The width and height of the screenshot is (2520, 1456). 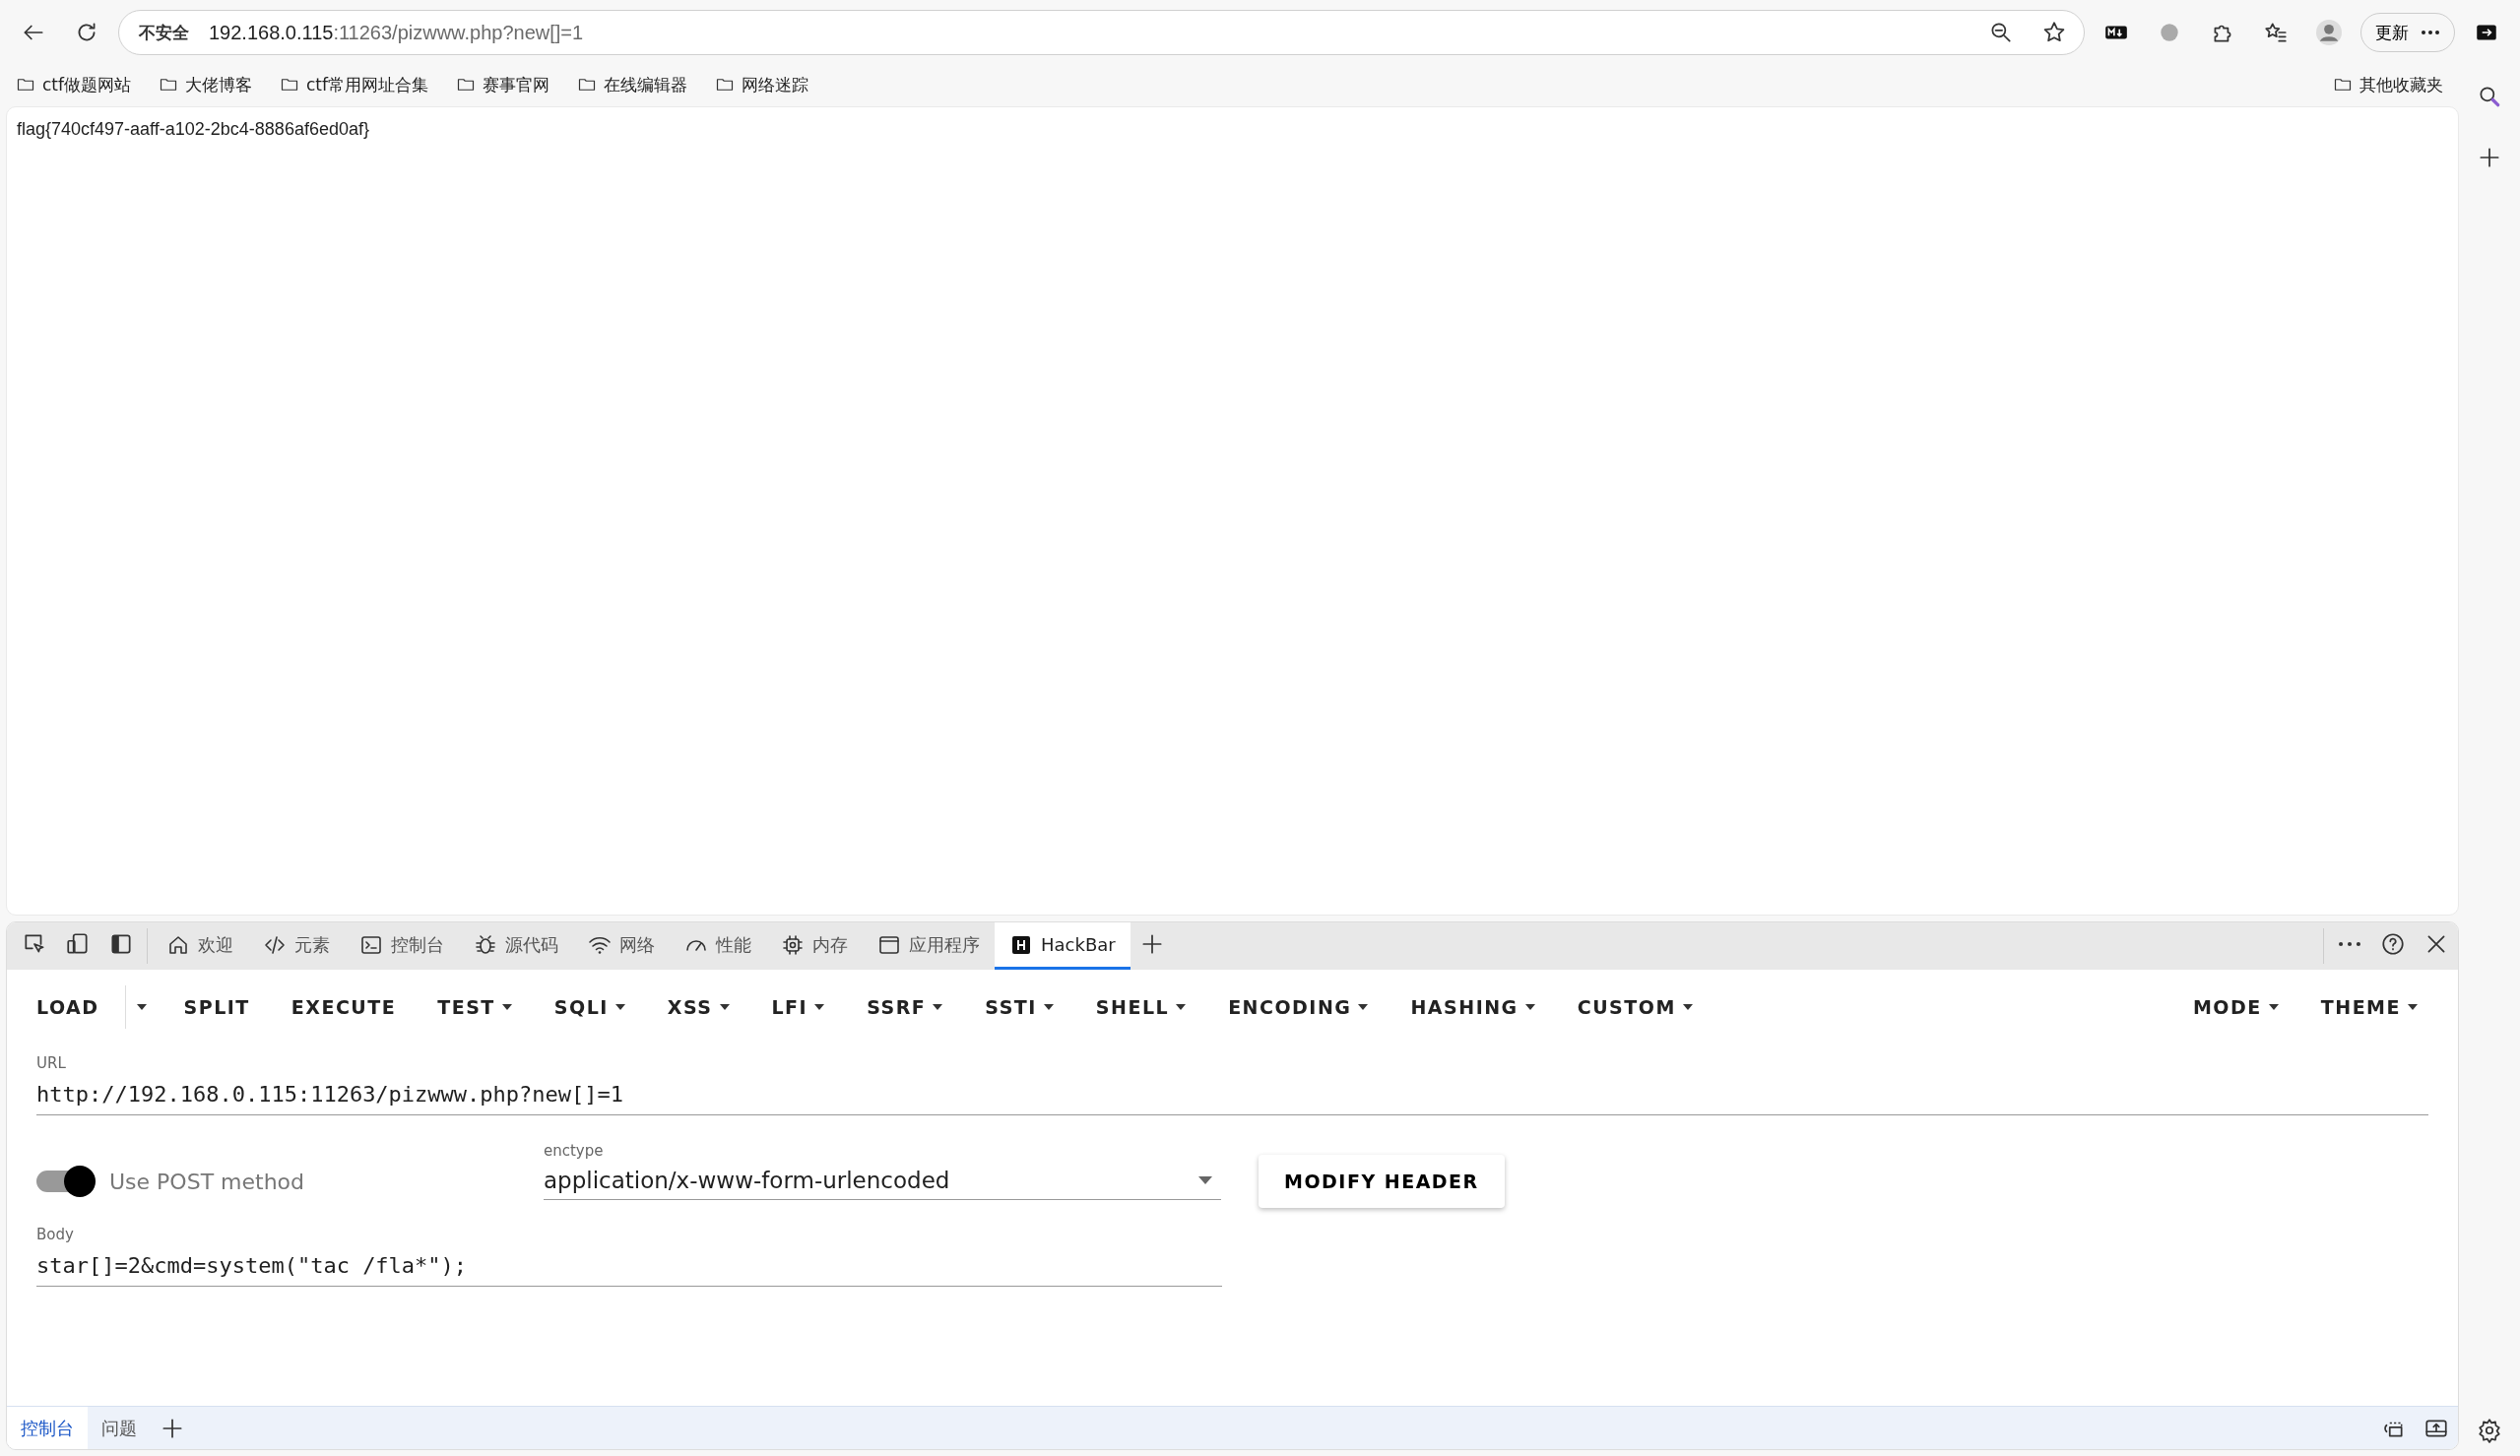 I want to click on url-field: http://192.168.0.115:11263/pizwww.php?new[]=1, so click(x=1232, y=1096).